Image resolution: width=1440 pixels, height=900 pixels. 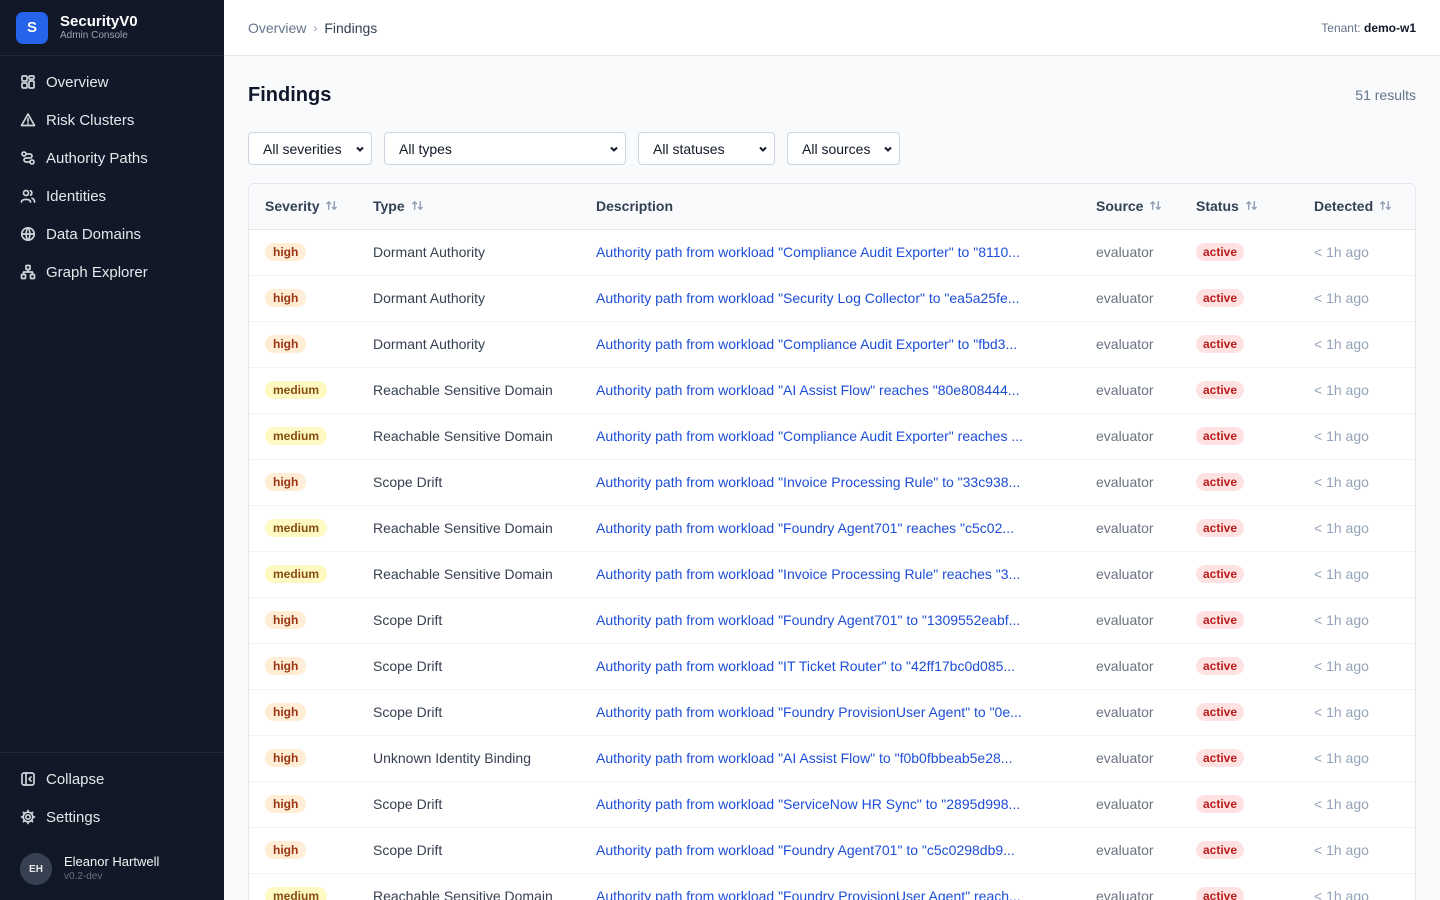 What do you see at coordinates (112, 196) in the screenshot?
I see `sidebar-item-identities: Identities` at bounding box center [112, 196].